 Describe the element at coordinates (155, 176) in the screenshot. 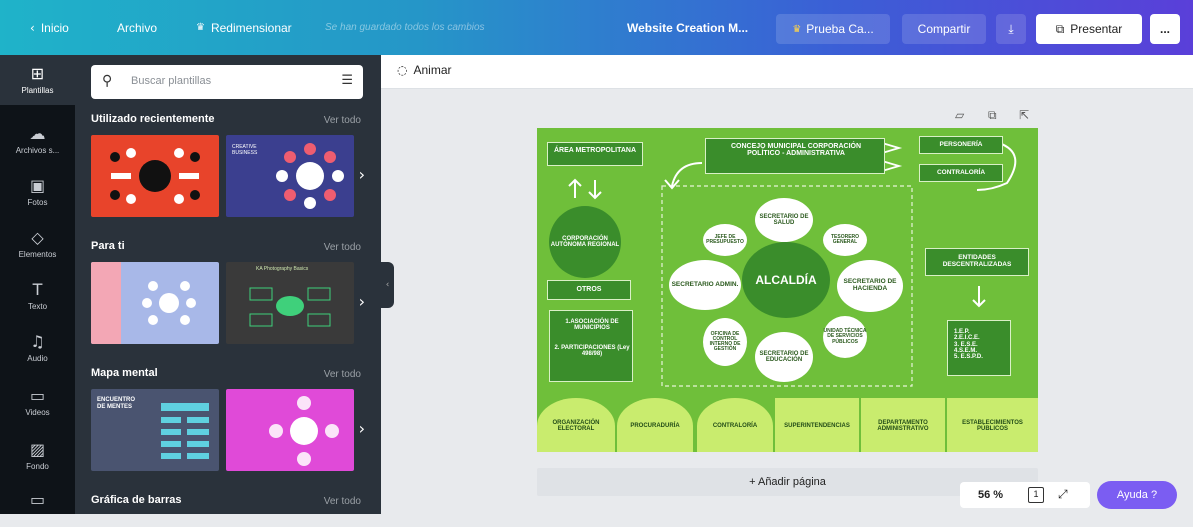

I see `template-thumb-mindmap-red` at that location.